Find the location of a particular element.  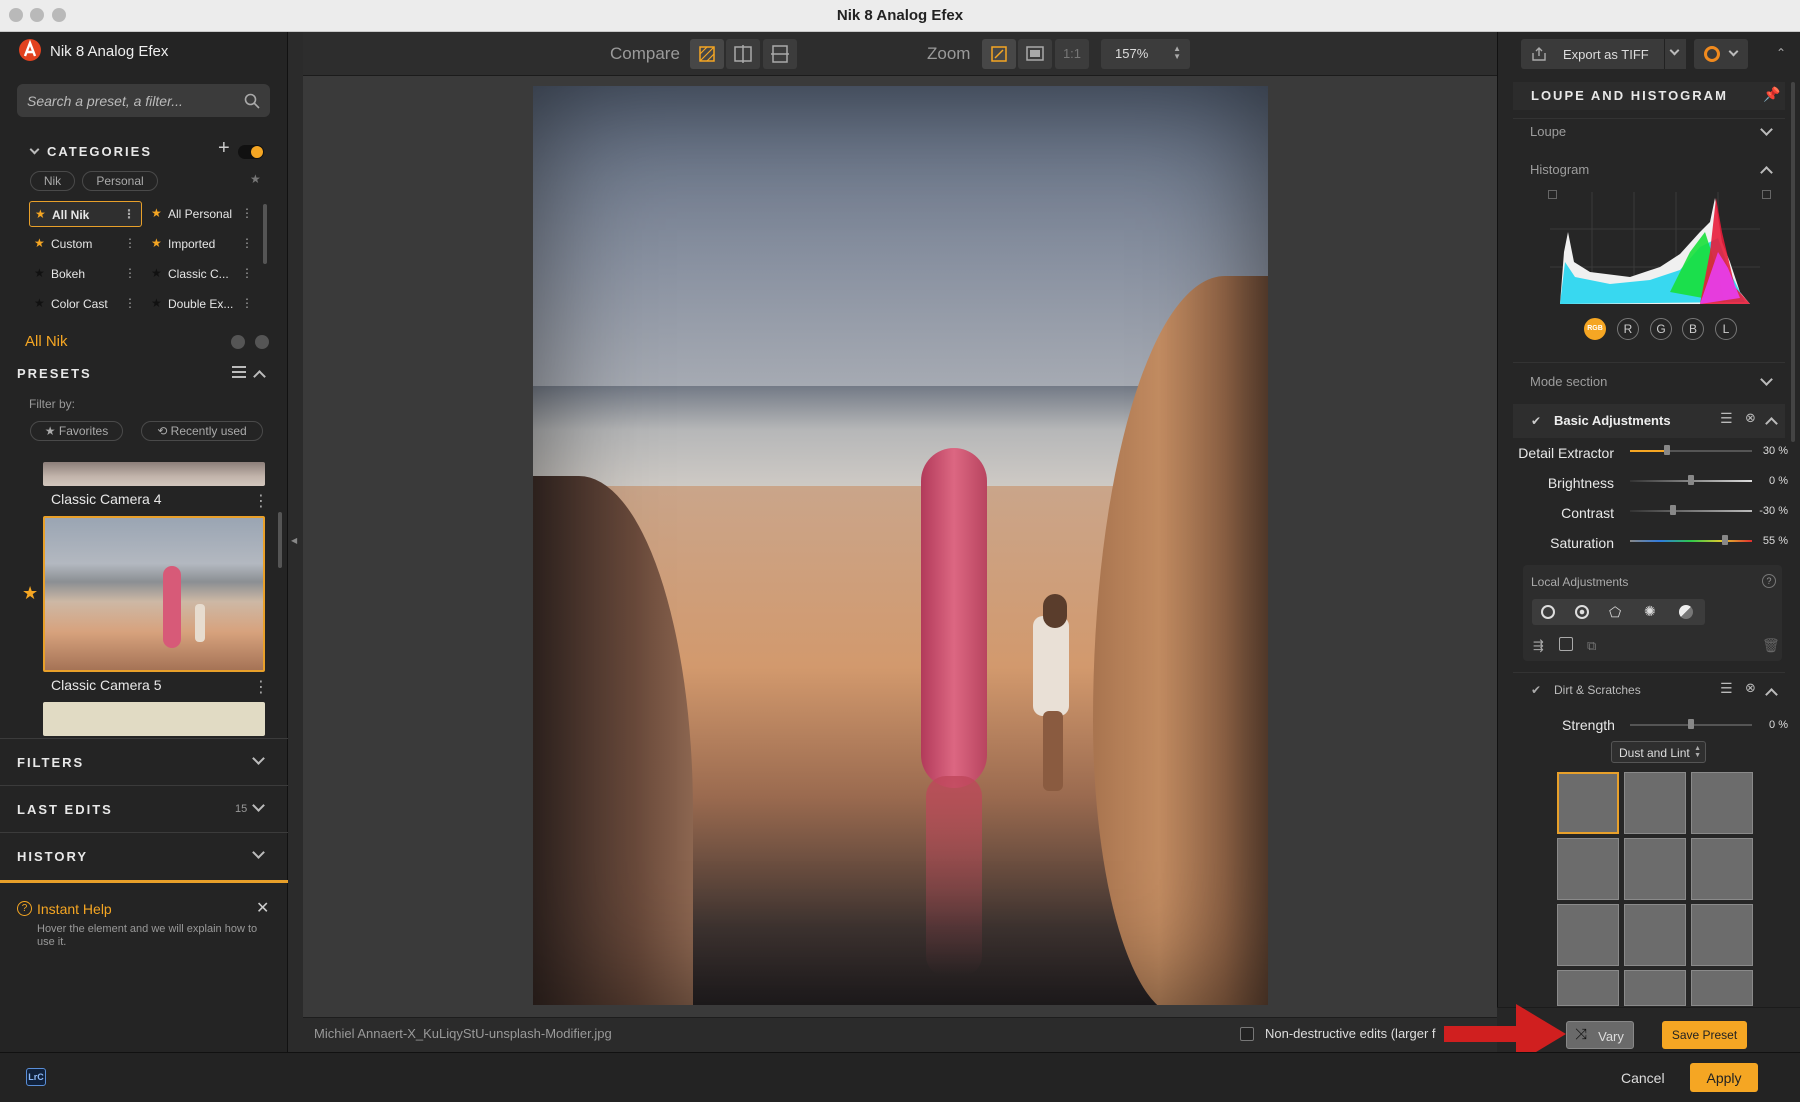

channel-g-button: G is located at coordinates (1661, 329).